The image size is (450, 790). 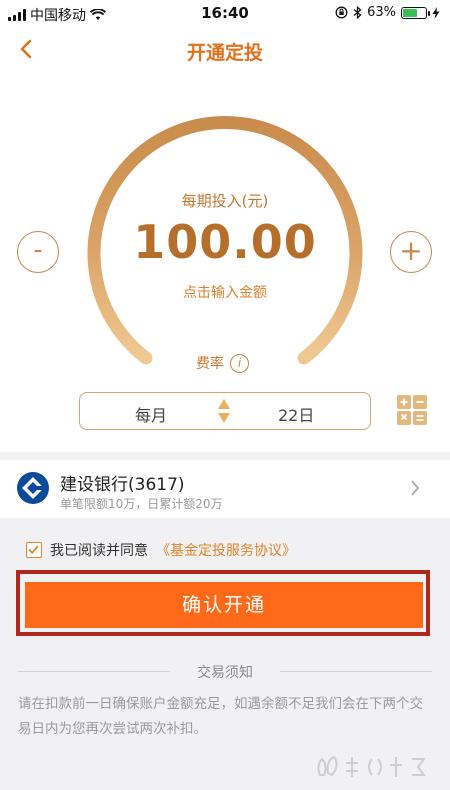 I want to click on chevron-right-icon, so click(x=415, y=488).